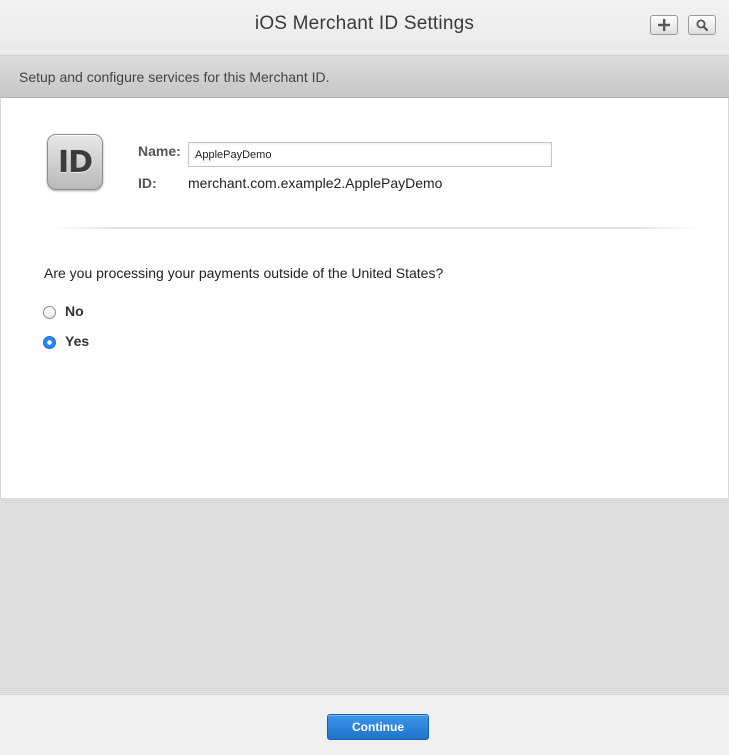 The width and height of the screenshot is (729, 755). I want to click on name-label: Name:, so click(159, 151).